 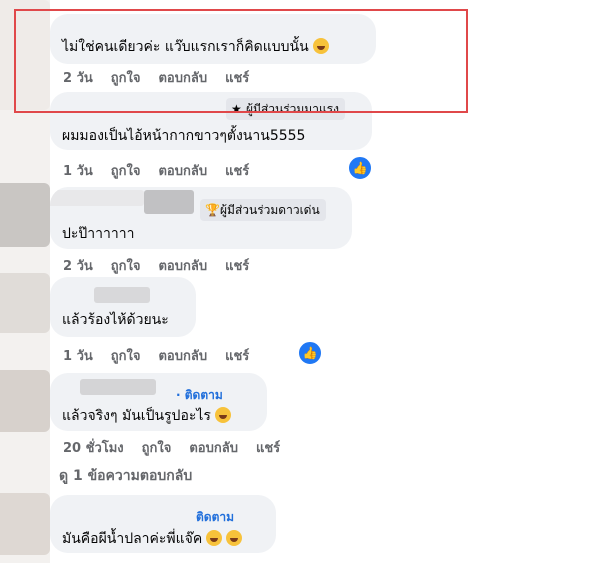 What do you see at coordinates (184, 136) in the screenshot?
I see `comment-text: ผมมองเป็นไอ้หน้ากากขาวๆตั้งนาน5555` at bounding box center [184, 136].